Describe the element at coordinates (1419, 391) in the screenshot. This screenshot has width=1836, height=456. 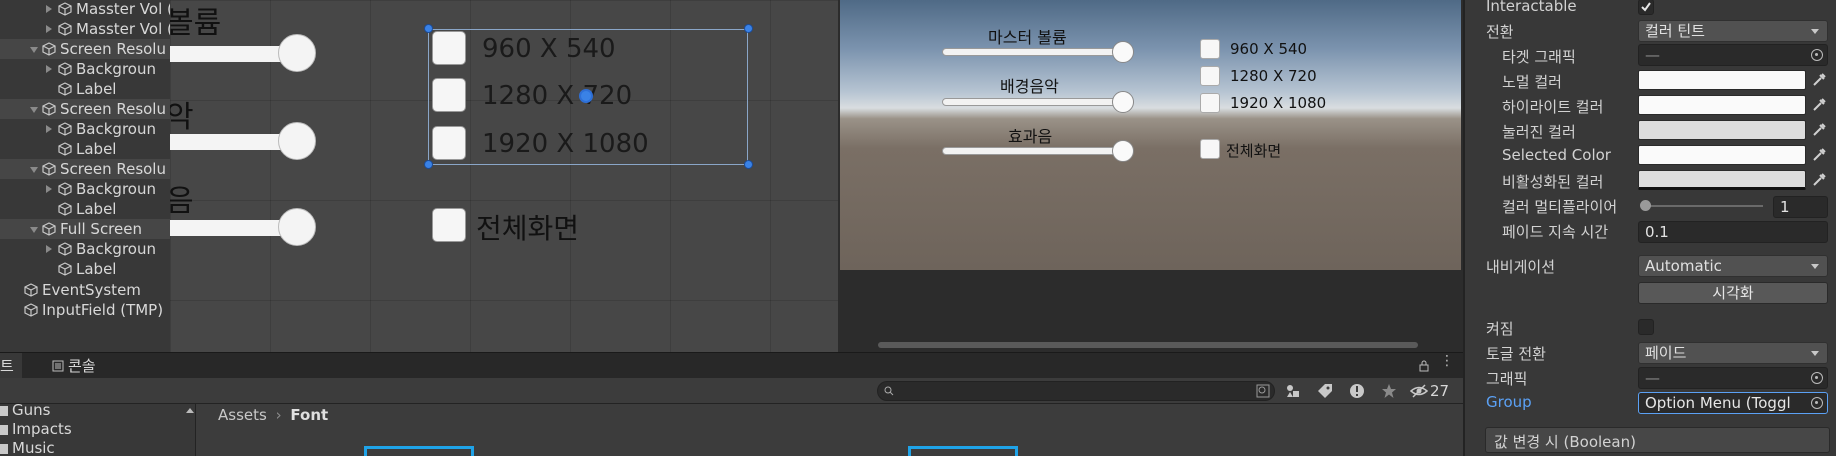
I see `hidden-eye-icon` at that location.